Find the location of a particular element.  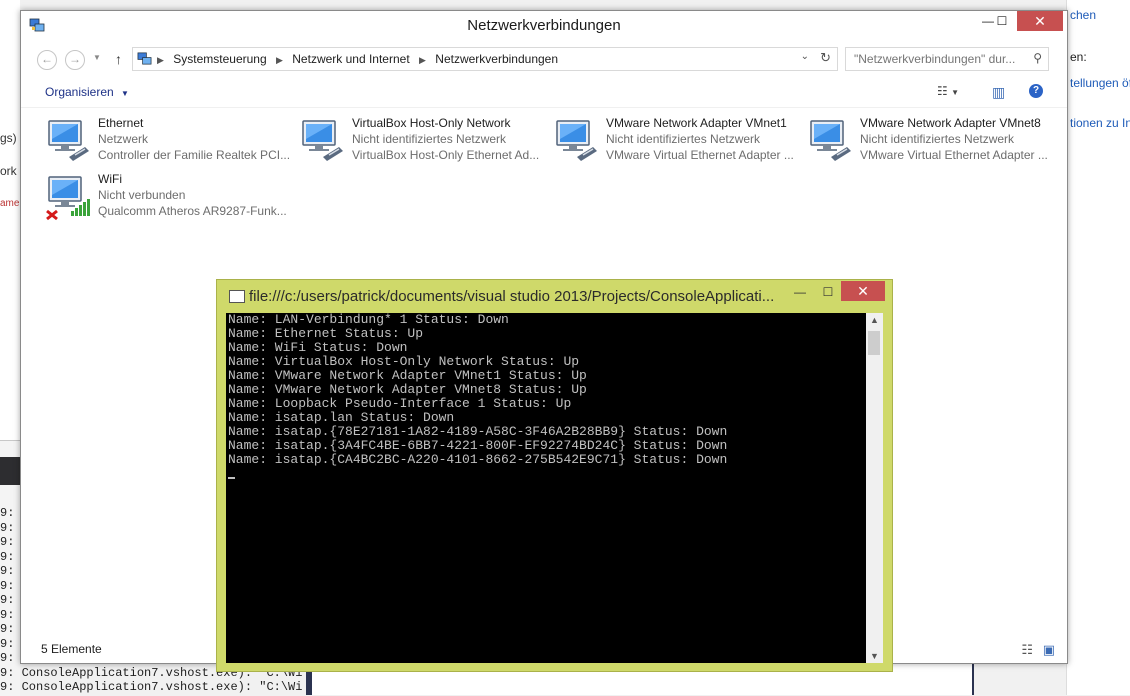

output-pane-header is located at coordinates (10, 471).